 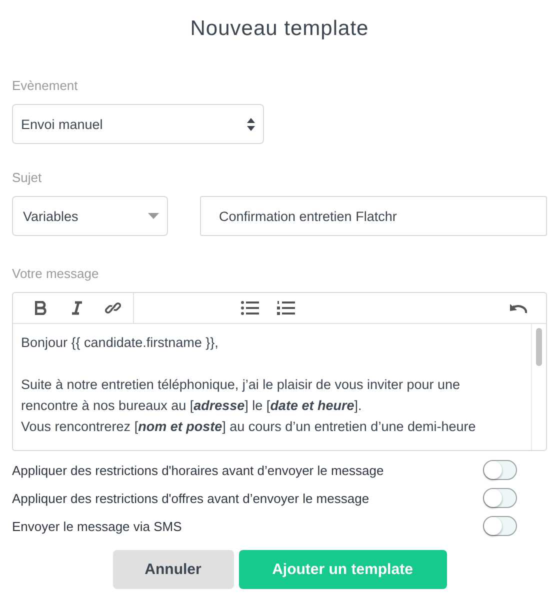 I want to click on field-label: Evènement, so click(x=45, y=85).